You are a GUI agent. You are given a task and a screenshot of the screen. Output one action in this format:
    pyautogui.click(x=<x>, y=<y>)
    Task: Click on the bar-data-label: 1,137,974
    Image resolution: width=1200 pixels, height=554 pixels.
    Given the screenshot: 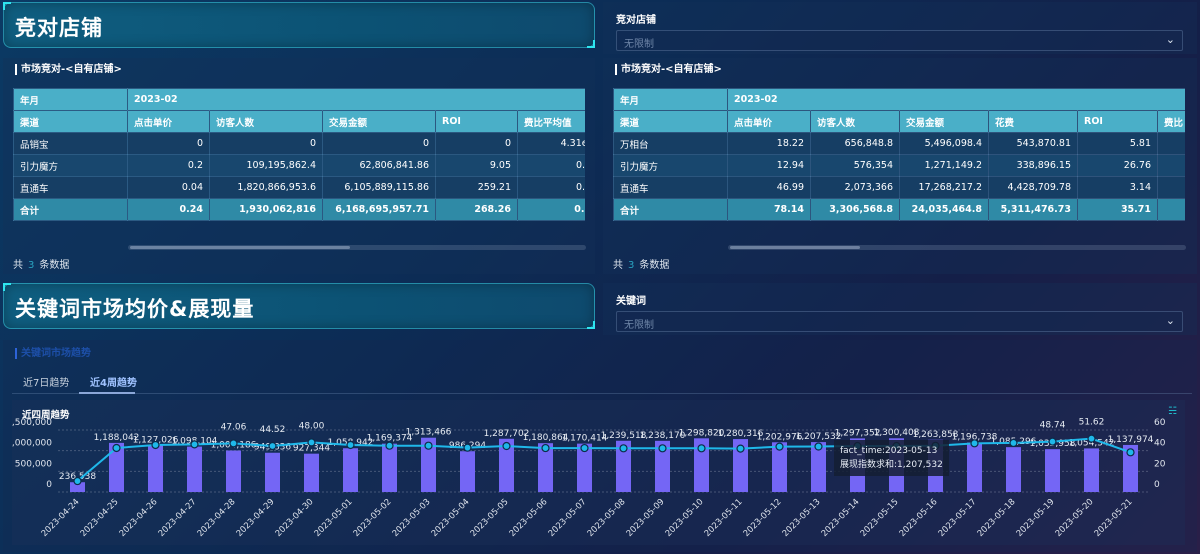 What is the action you would take?
    pyautogui.click(x=1131, y=440)
    